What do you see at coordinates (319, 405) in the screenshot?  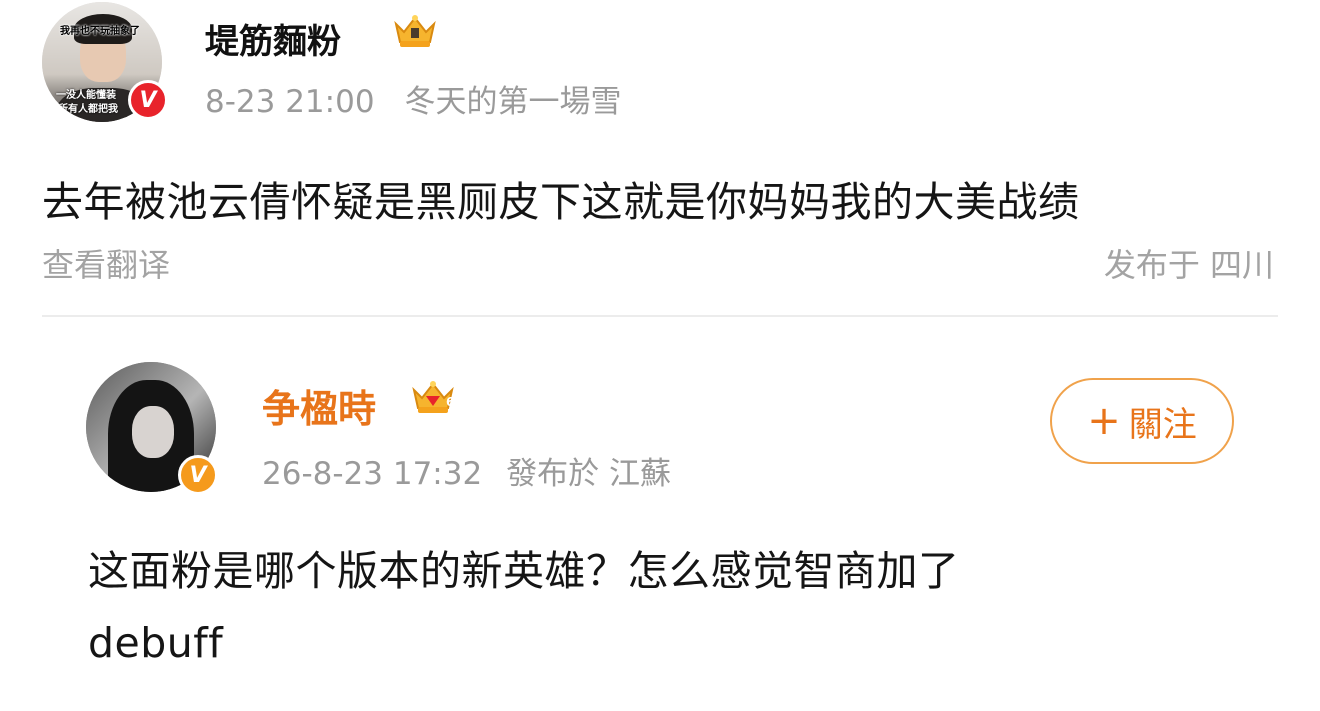 I see `reply-username: 争楹時` at bounding box center [319, 405].